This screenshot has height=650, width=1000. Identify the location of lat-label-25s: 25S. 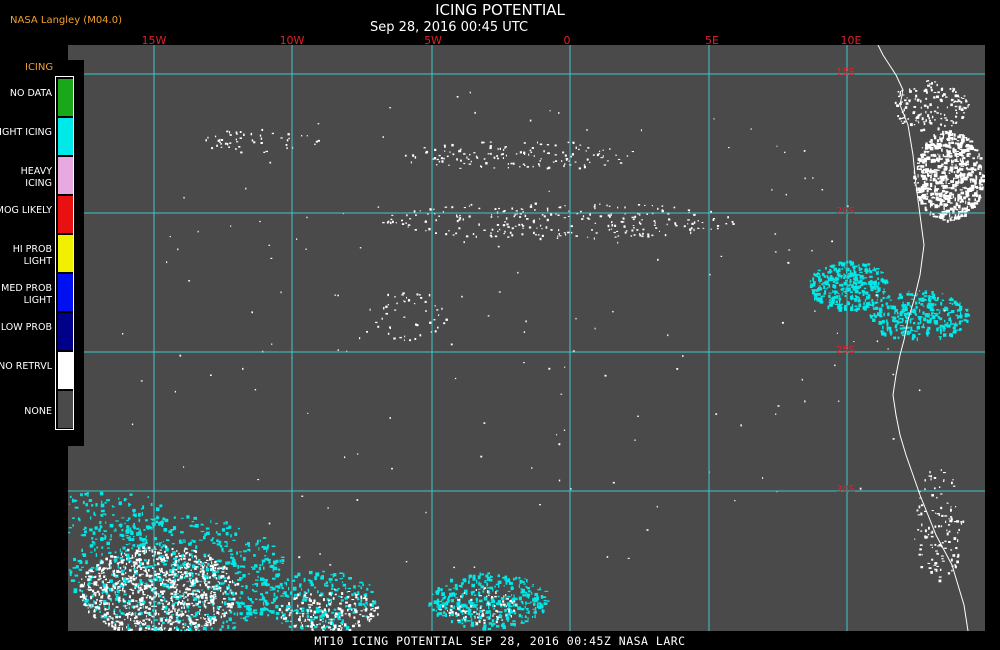
(846, 350).